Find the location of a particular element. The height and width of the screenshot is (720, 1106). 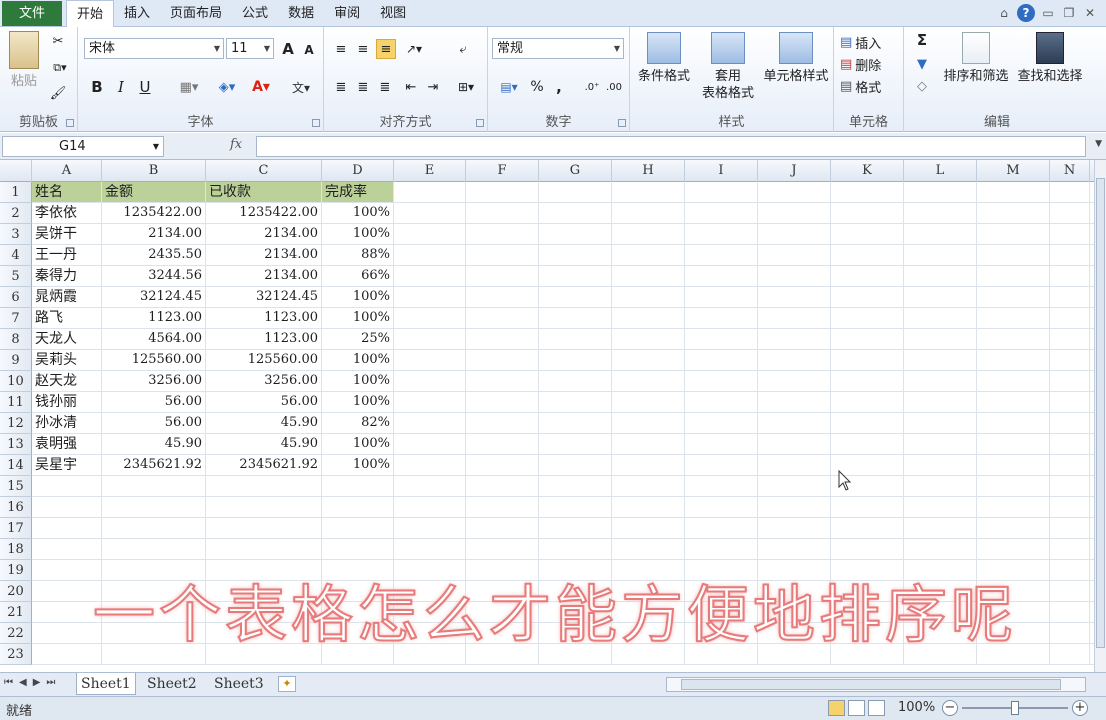

zoom-out-icon: − is located at coordinates (950, 708).